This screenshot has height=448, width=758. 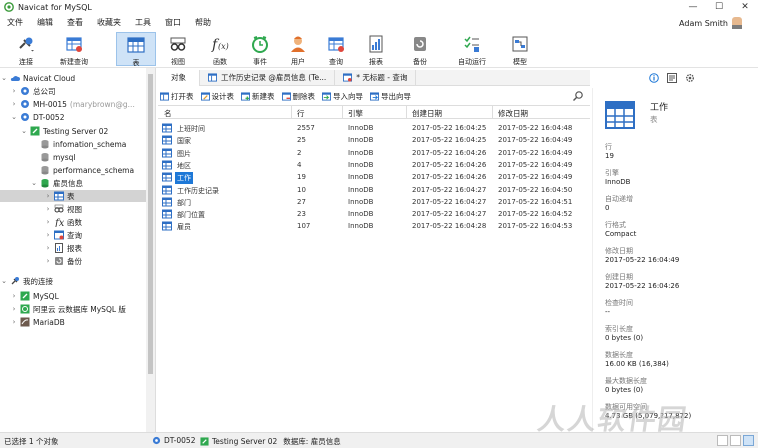 What do you see at coordinates (735, 440) in the screenshot?
I see `detail-view-icon` at bounding box center [735, 440].